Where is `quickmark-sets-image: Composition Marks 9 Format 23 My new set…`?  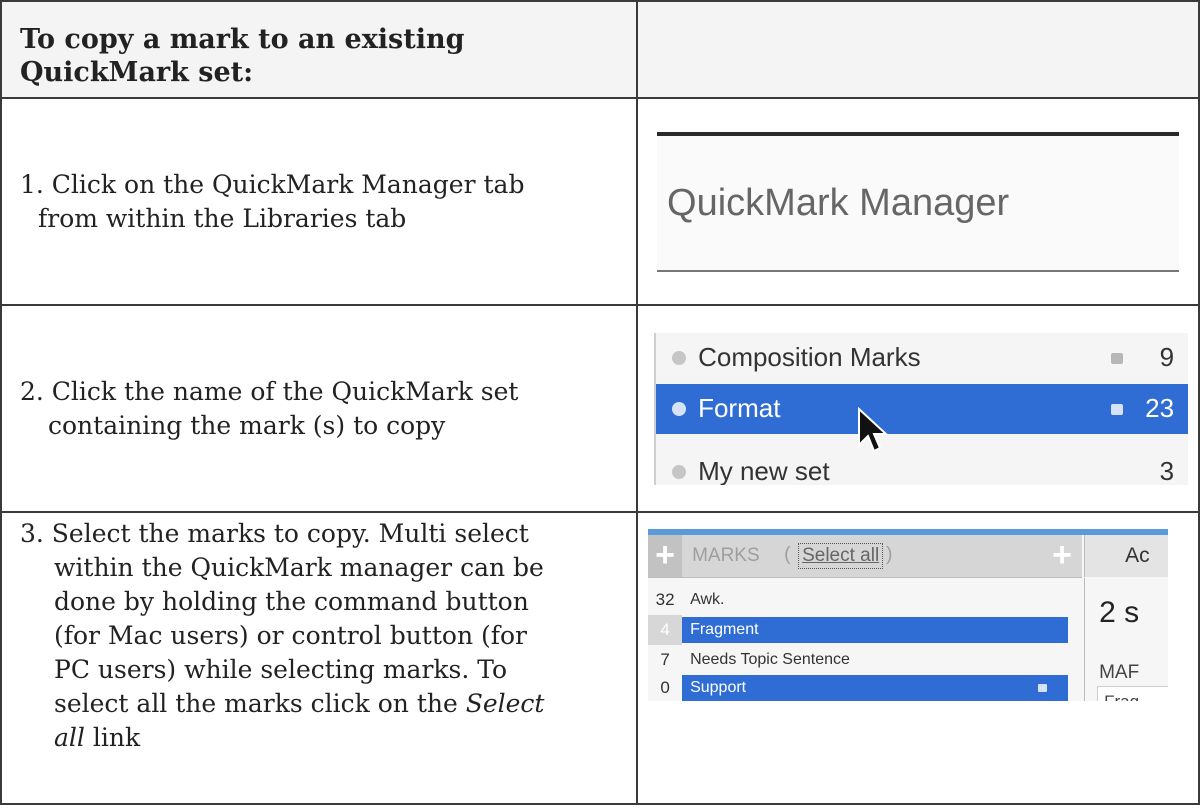 quickmark-sets-image: Composition Marks 9 Format 23 My new set… is located at coordinates (921, 408).